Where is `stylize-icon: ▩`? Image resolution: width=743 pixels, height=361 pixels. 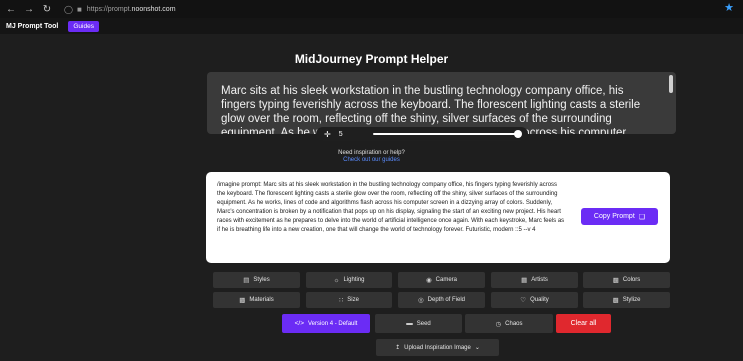
stylize-icon: ▩ is located at coordinates (615, 300).